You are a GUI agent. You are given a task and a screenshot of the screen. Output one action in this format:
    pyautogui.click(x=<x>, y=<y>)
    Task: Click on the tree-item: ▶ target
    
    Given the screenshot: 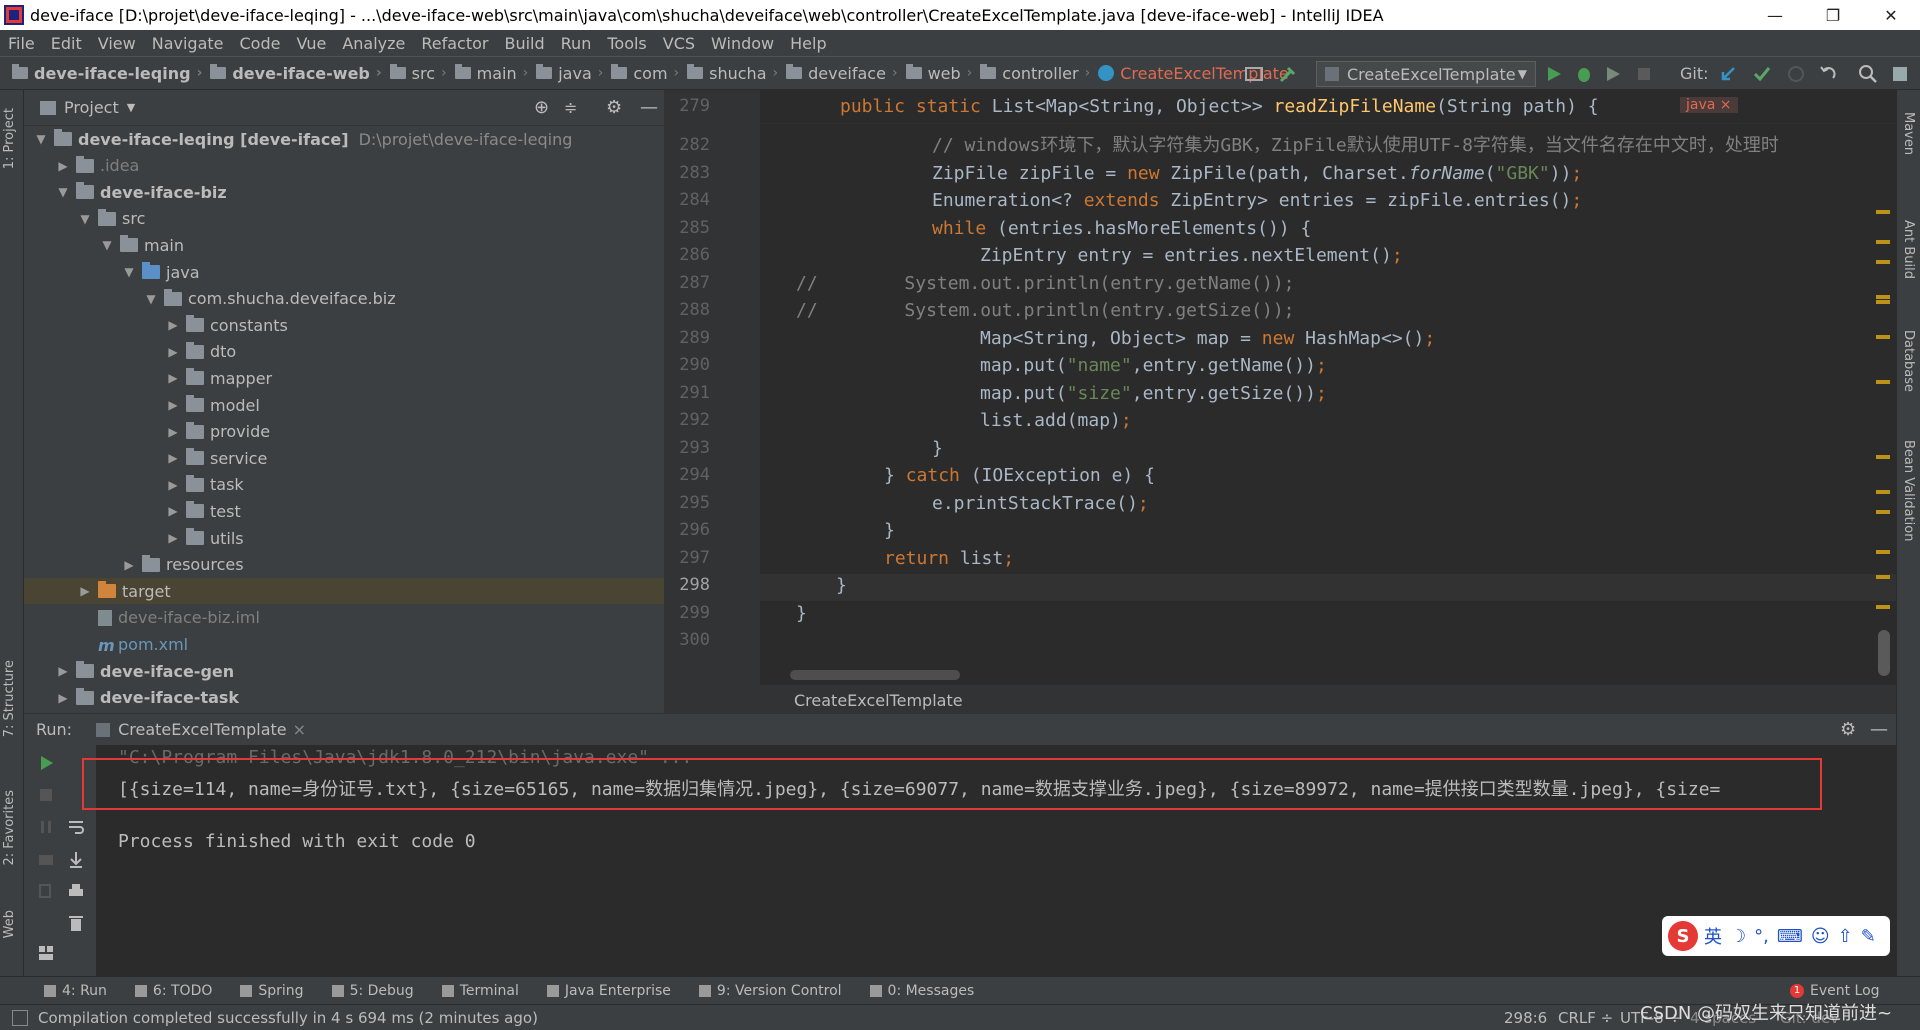 What is the action you would take?
    pyautogui.click(x=344, y=591)
    